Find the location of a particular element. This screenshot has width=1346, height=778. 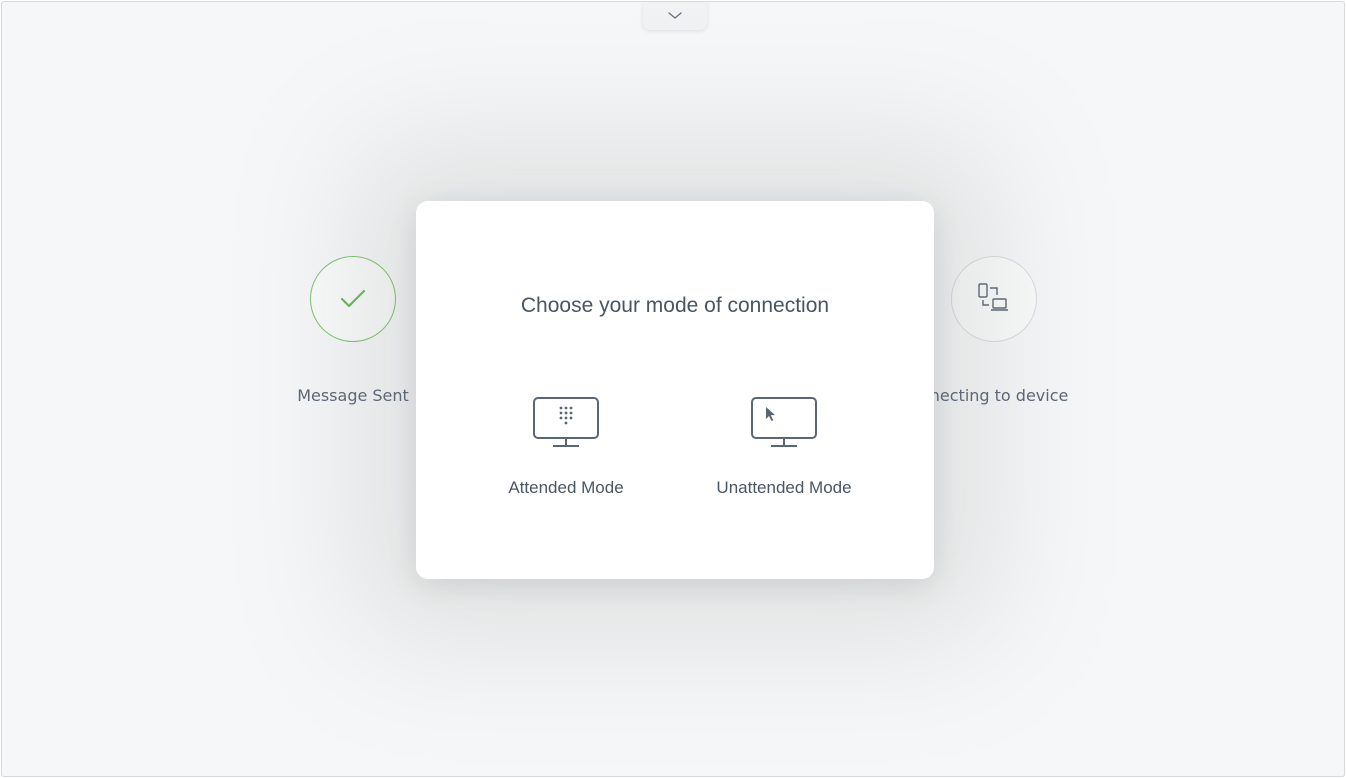

checkmark-icon is located at coordinates (353, 298).